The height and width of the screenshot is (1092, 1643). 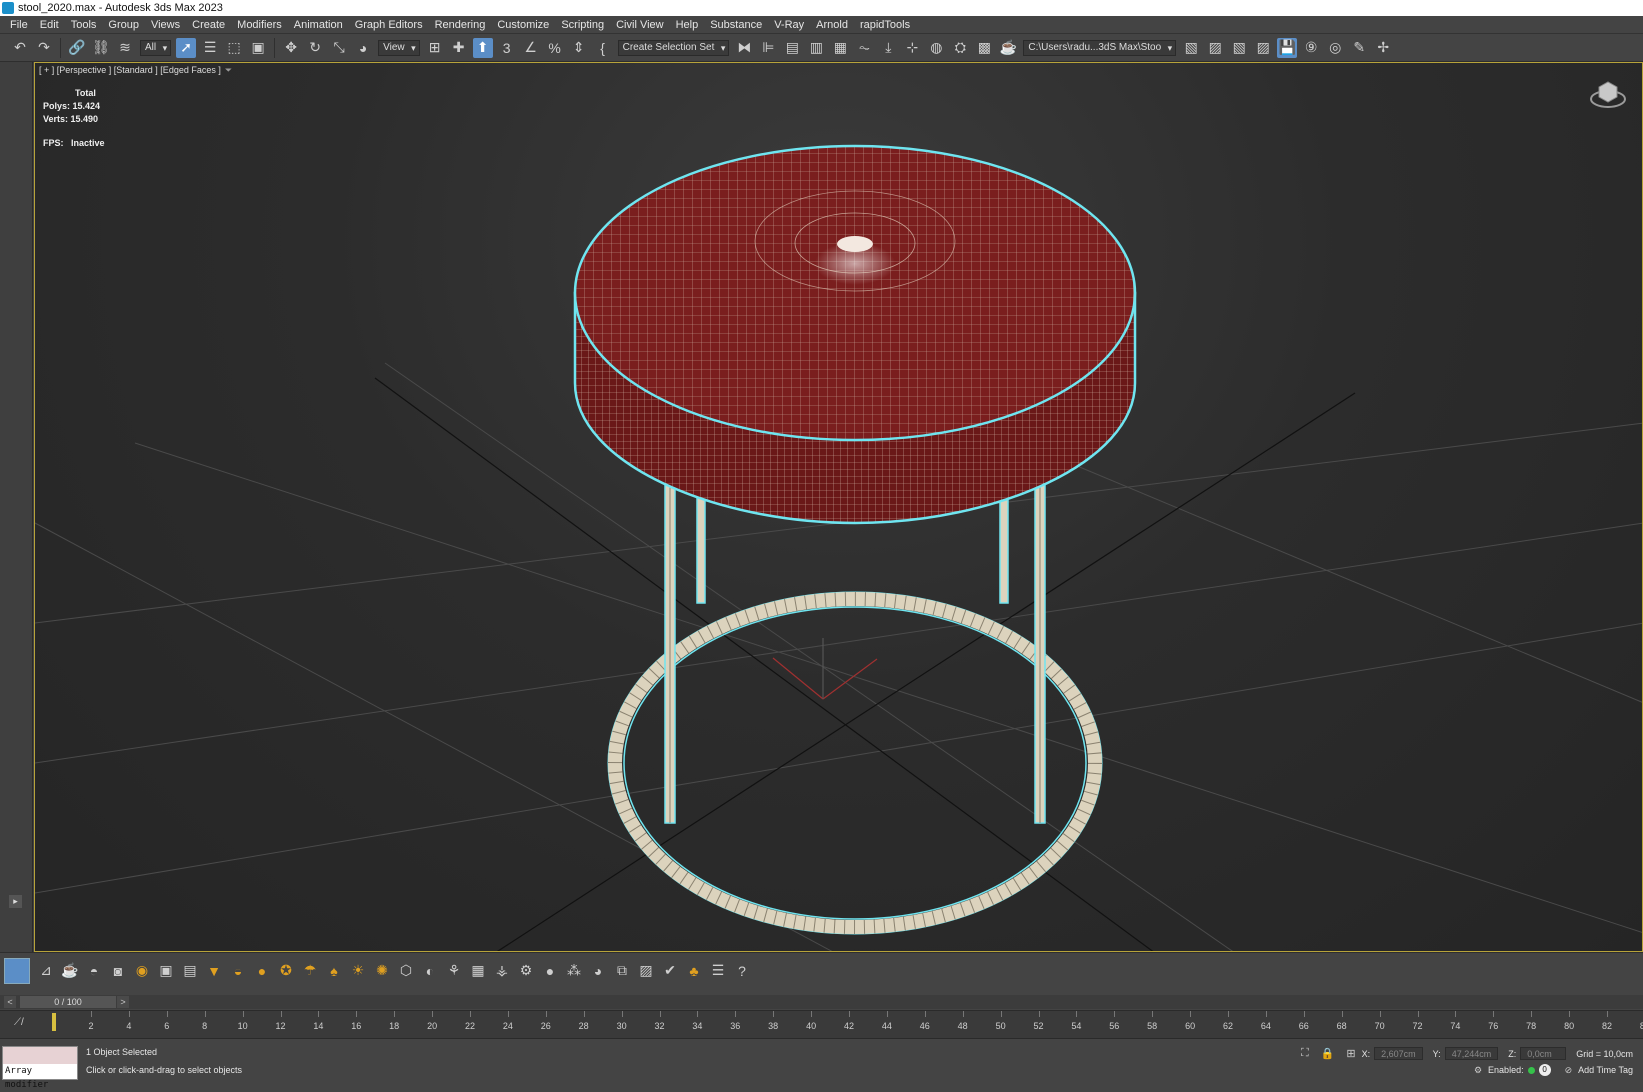 What do you see at coordinates (670, 971) in the screenshot?
I see `vray-logo-icon: ✔` at bounding box center [670, 971].